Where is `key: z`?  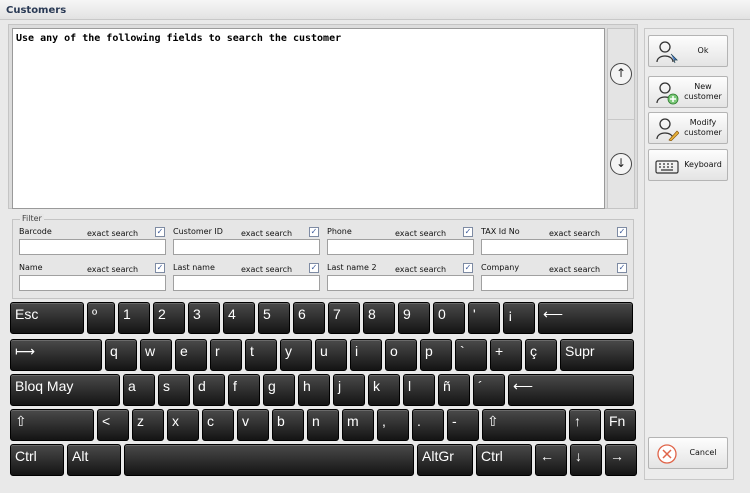 key: z is located at coordinates (148, 425).